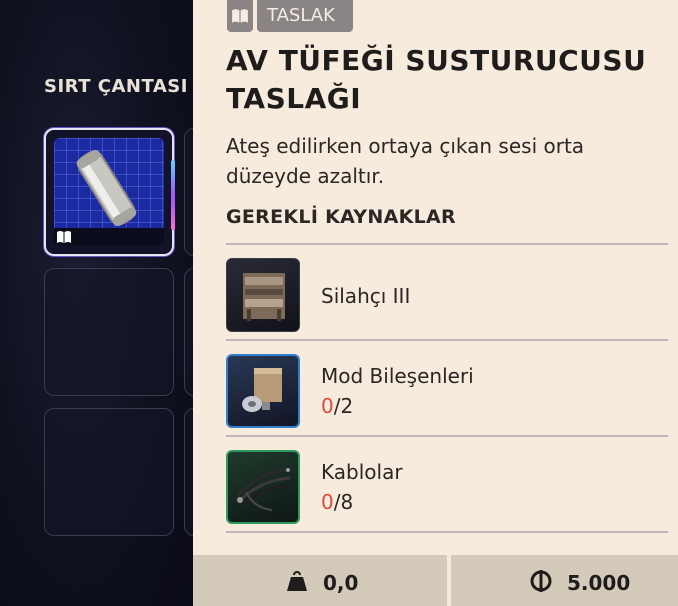 Image resolution: width=678 pixels, height=606 pixels. I want to click on inventory-title: SIRT ÇANTASI, so click(116, 86).